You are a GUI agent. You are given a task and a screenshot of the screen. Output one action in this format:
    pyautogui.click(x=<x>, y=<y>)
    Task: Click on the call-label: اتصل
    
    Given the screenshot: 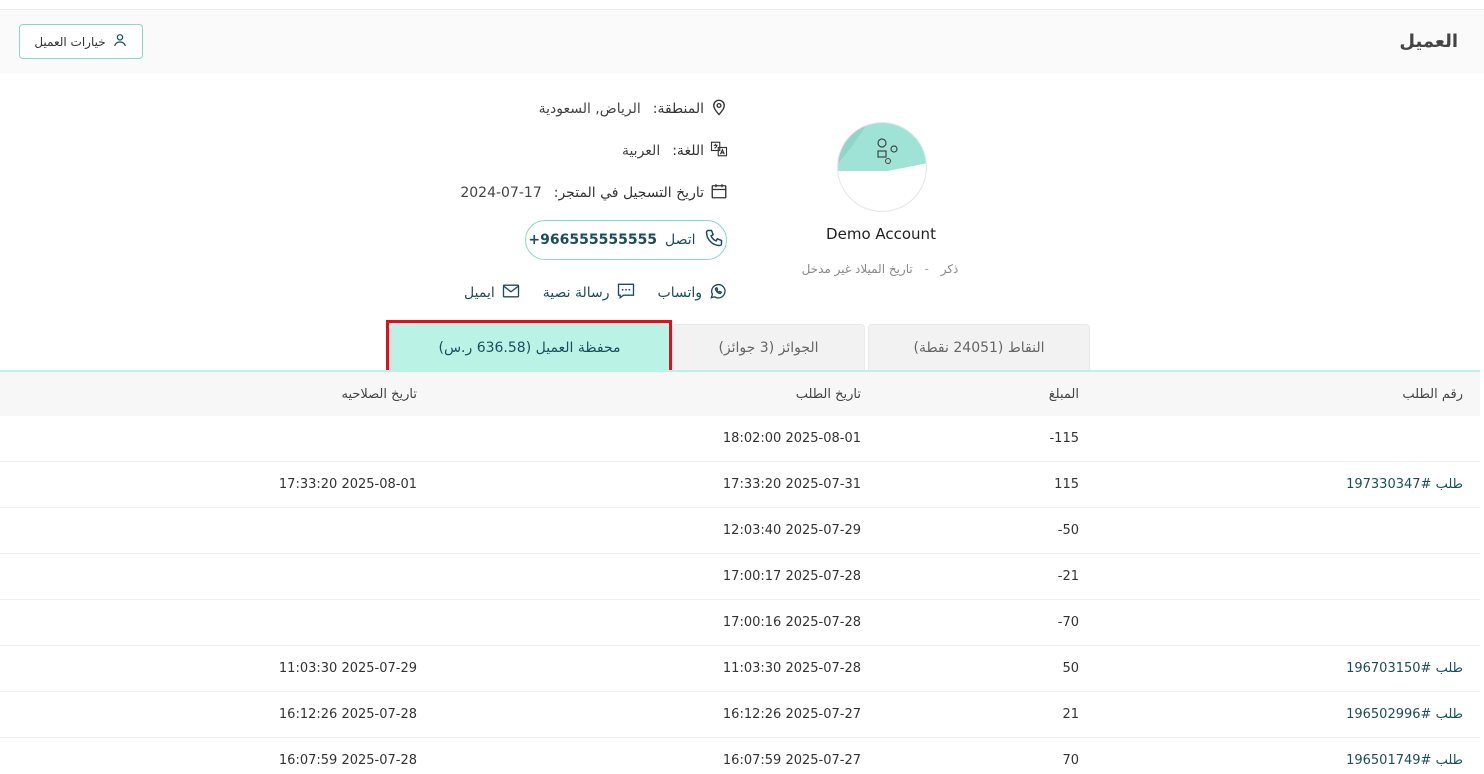 What is the action you would take?
    pyautogui.click(x=680, y=240)
    